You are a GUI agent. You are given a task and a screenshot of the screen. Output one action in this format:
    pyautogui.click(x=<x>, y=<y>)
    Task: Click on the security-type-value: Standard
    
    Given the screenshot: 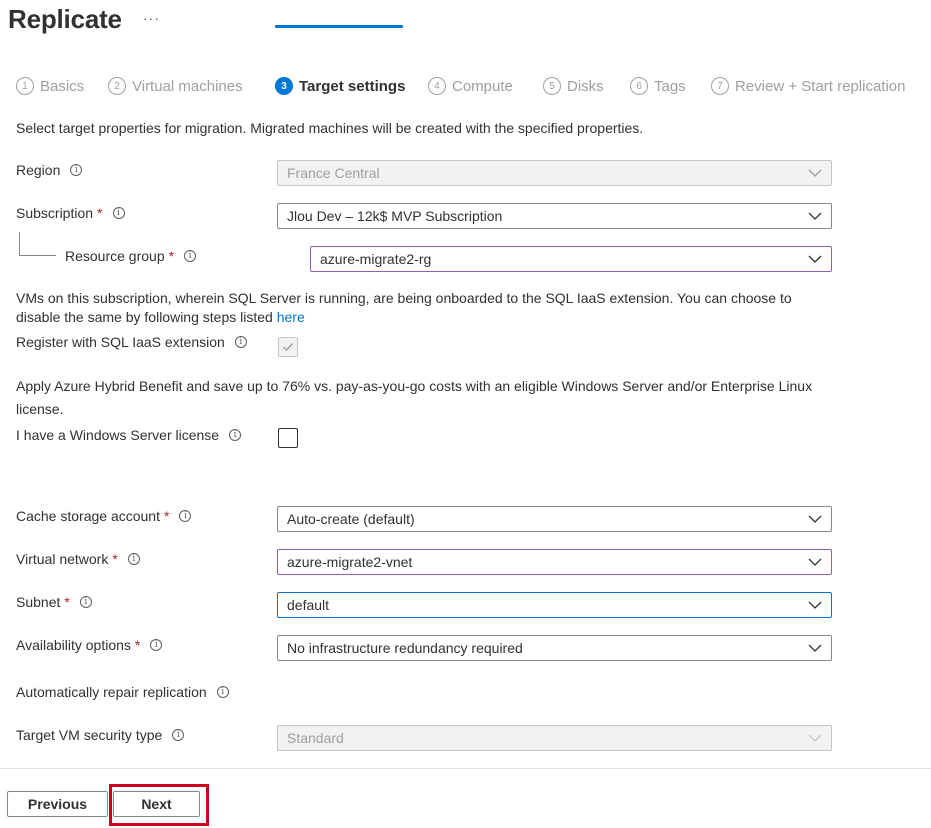 What is the action you would take?
    pyautogui.click(x=315, y=738)
    